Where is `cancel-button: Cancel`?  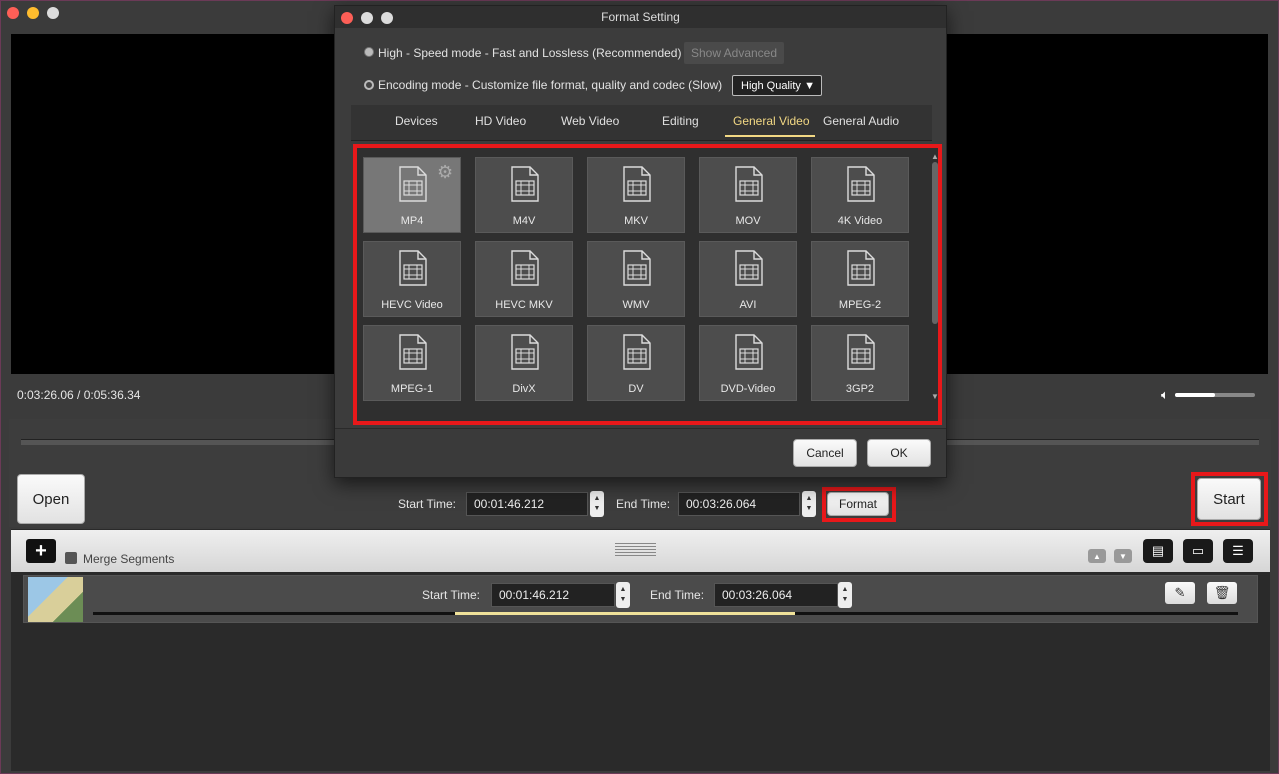
cancel-button: Cancel is located at coordinates (825, 453).